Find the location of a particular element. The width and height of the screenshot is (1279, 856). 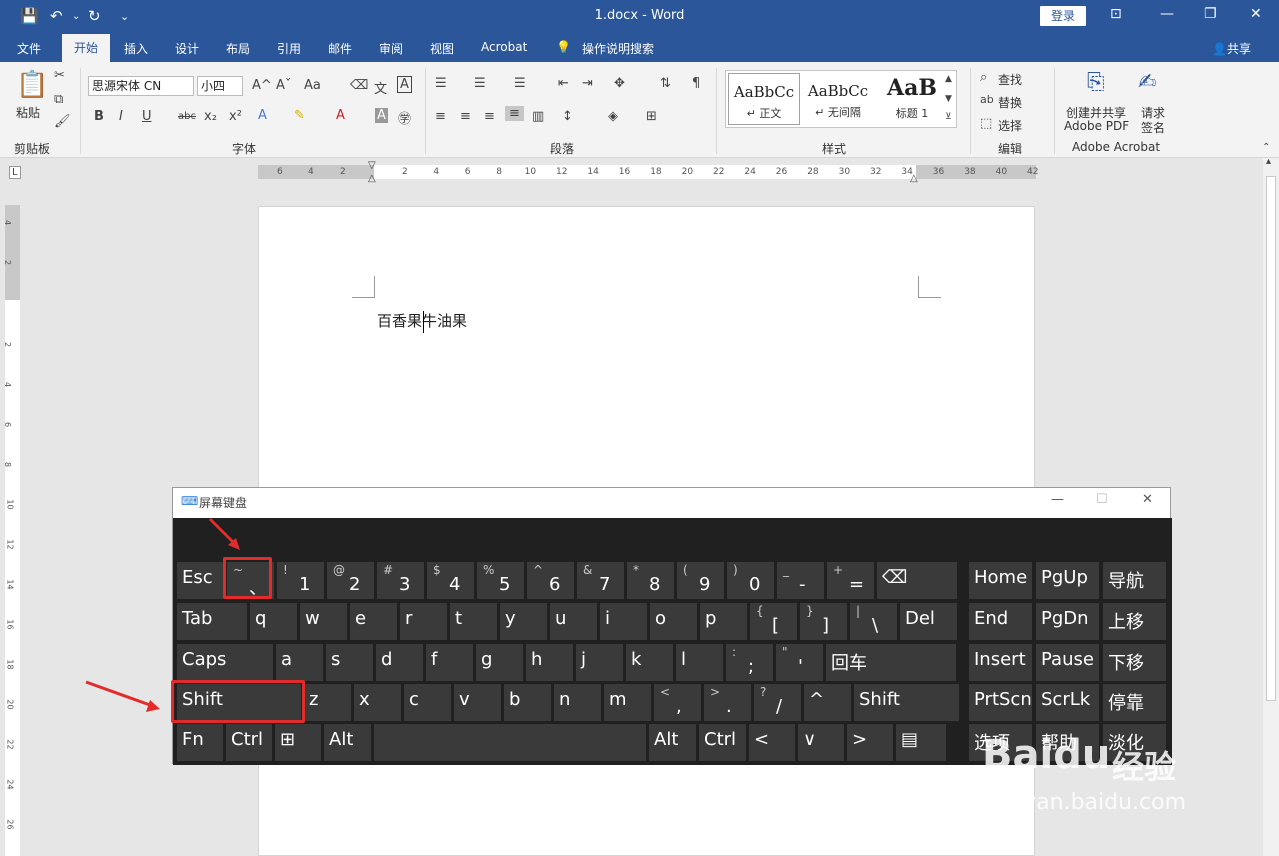

arrowhead is located at coordinates (153, 706).